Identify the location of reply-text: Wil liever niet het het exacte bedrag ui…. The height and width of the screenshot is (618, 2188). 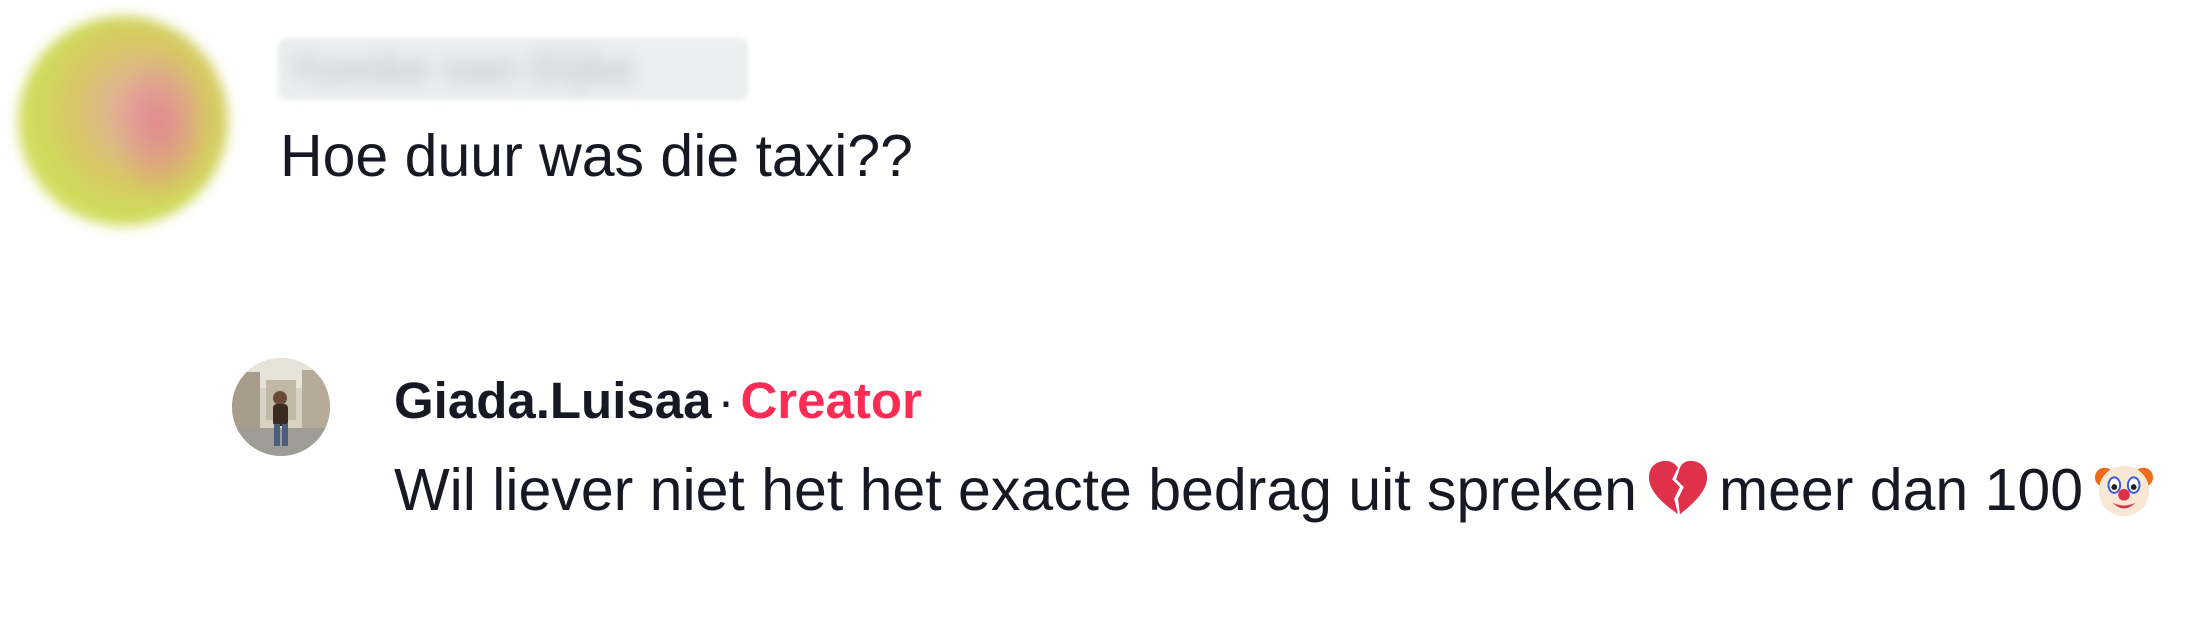
(1289, 490).